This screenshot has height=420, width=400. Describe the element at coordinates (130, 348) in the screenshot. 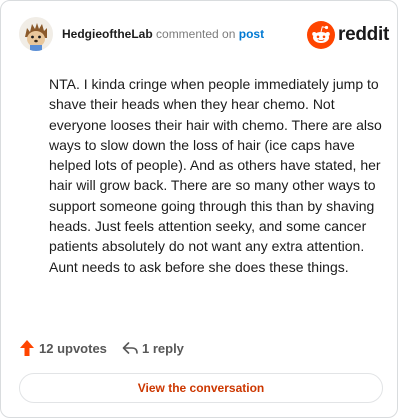

I see `reply-arrow-icon` at that location.